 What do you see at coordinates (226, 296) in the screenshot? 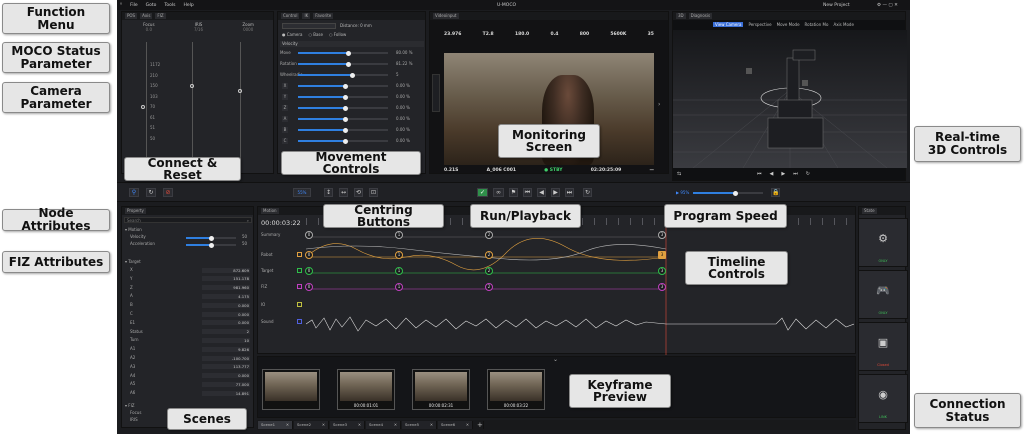
I see `target-value-3: 4.175` at bounding box center [226, 296].